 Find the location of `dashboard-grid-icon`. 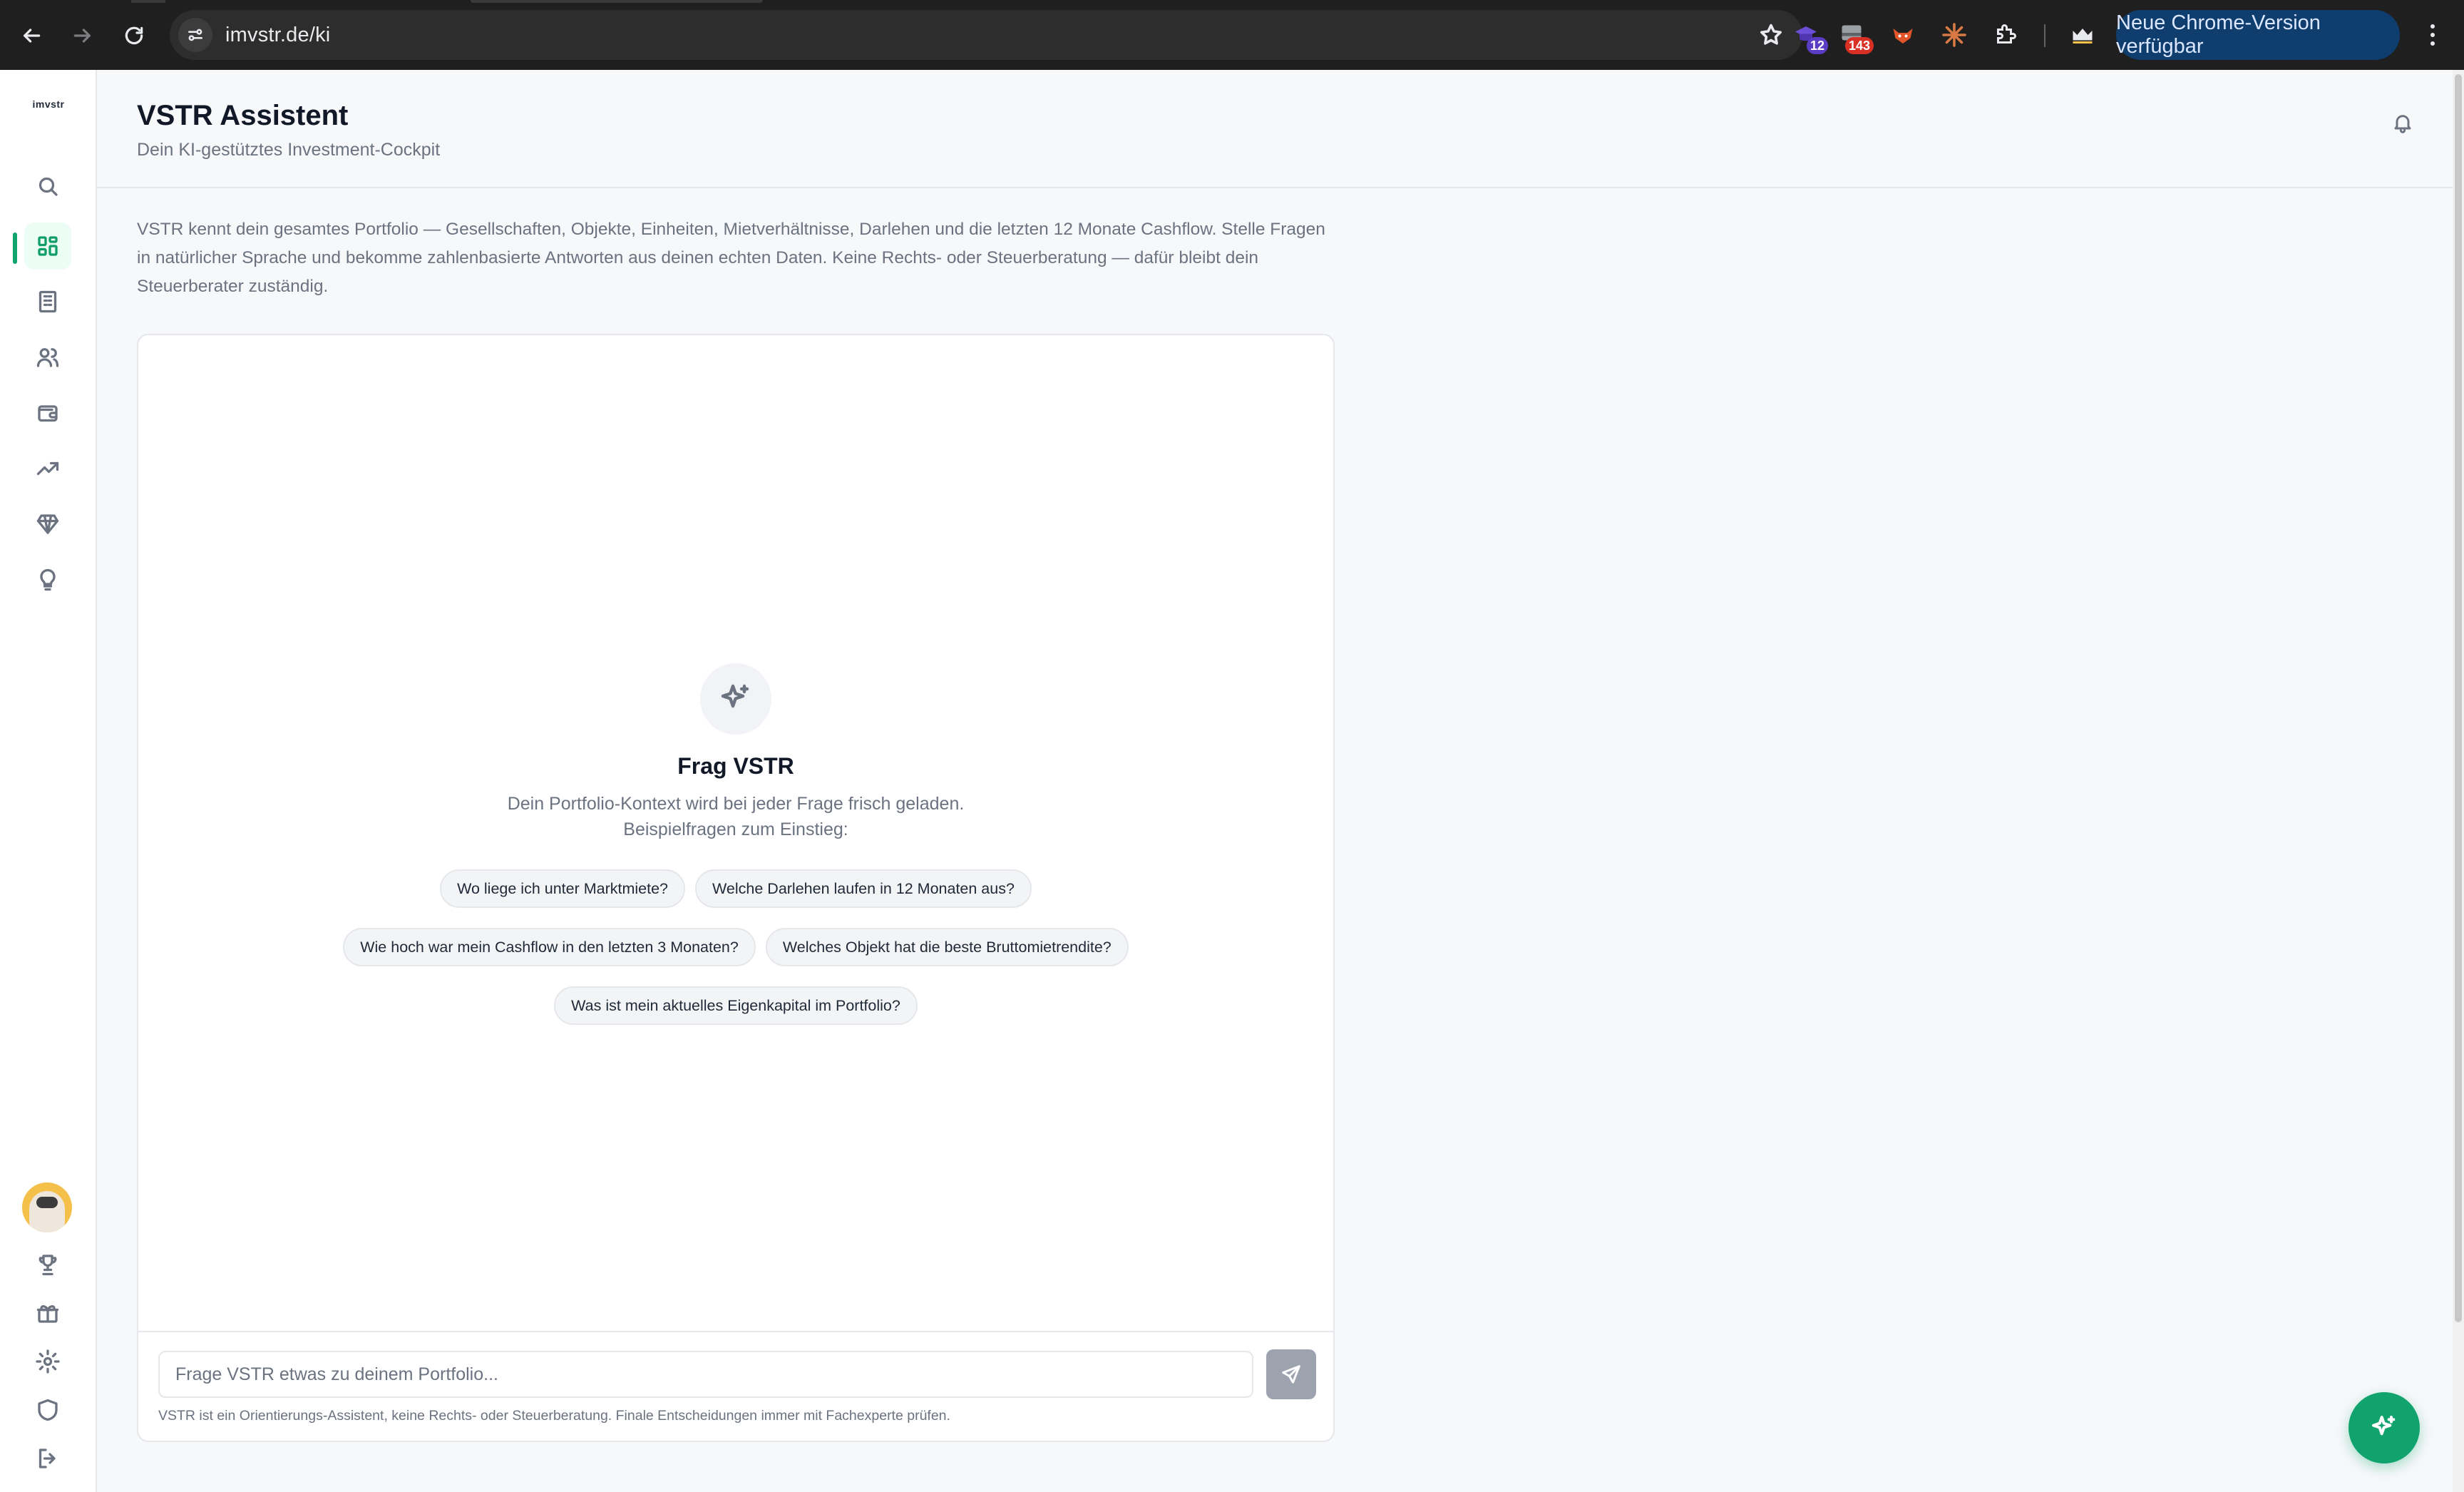

dashboard-grid-icon is located at coordinates (48, 246).